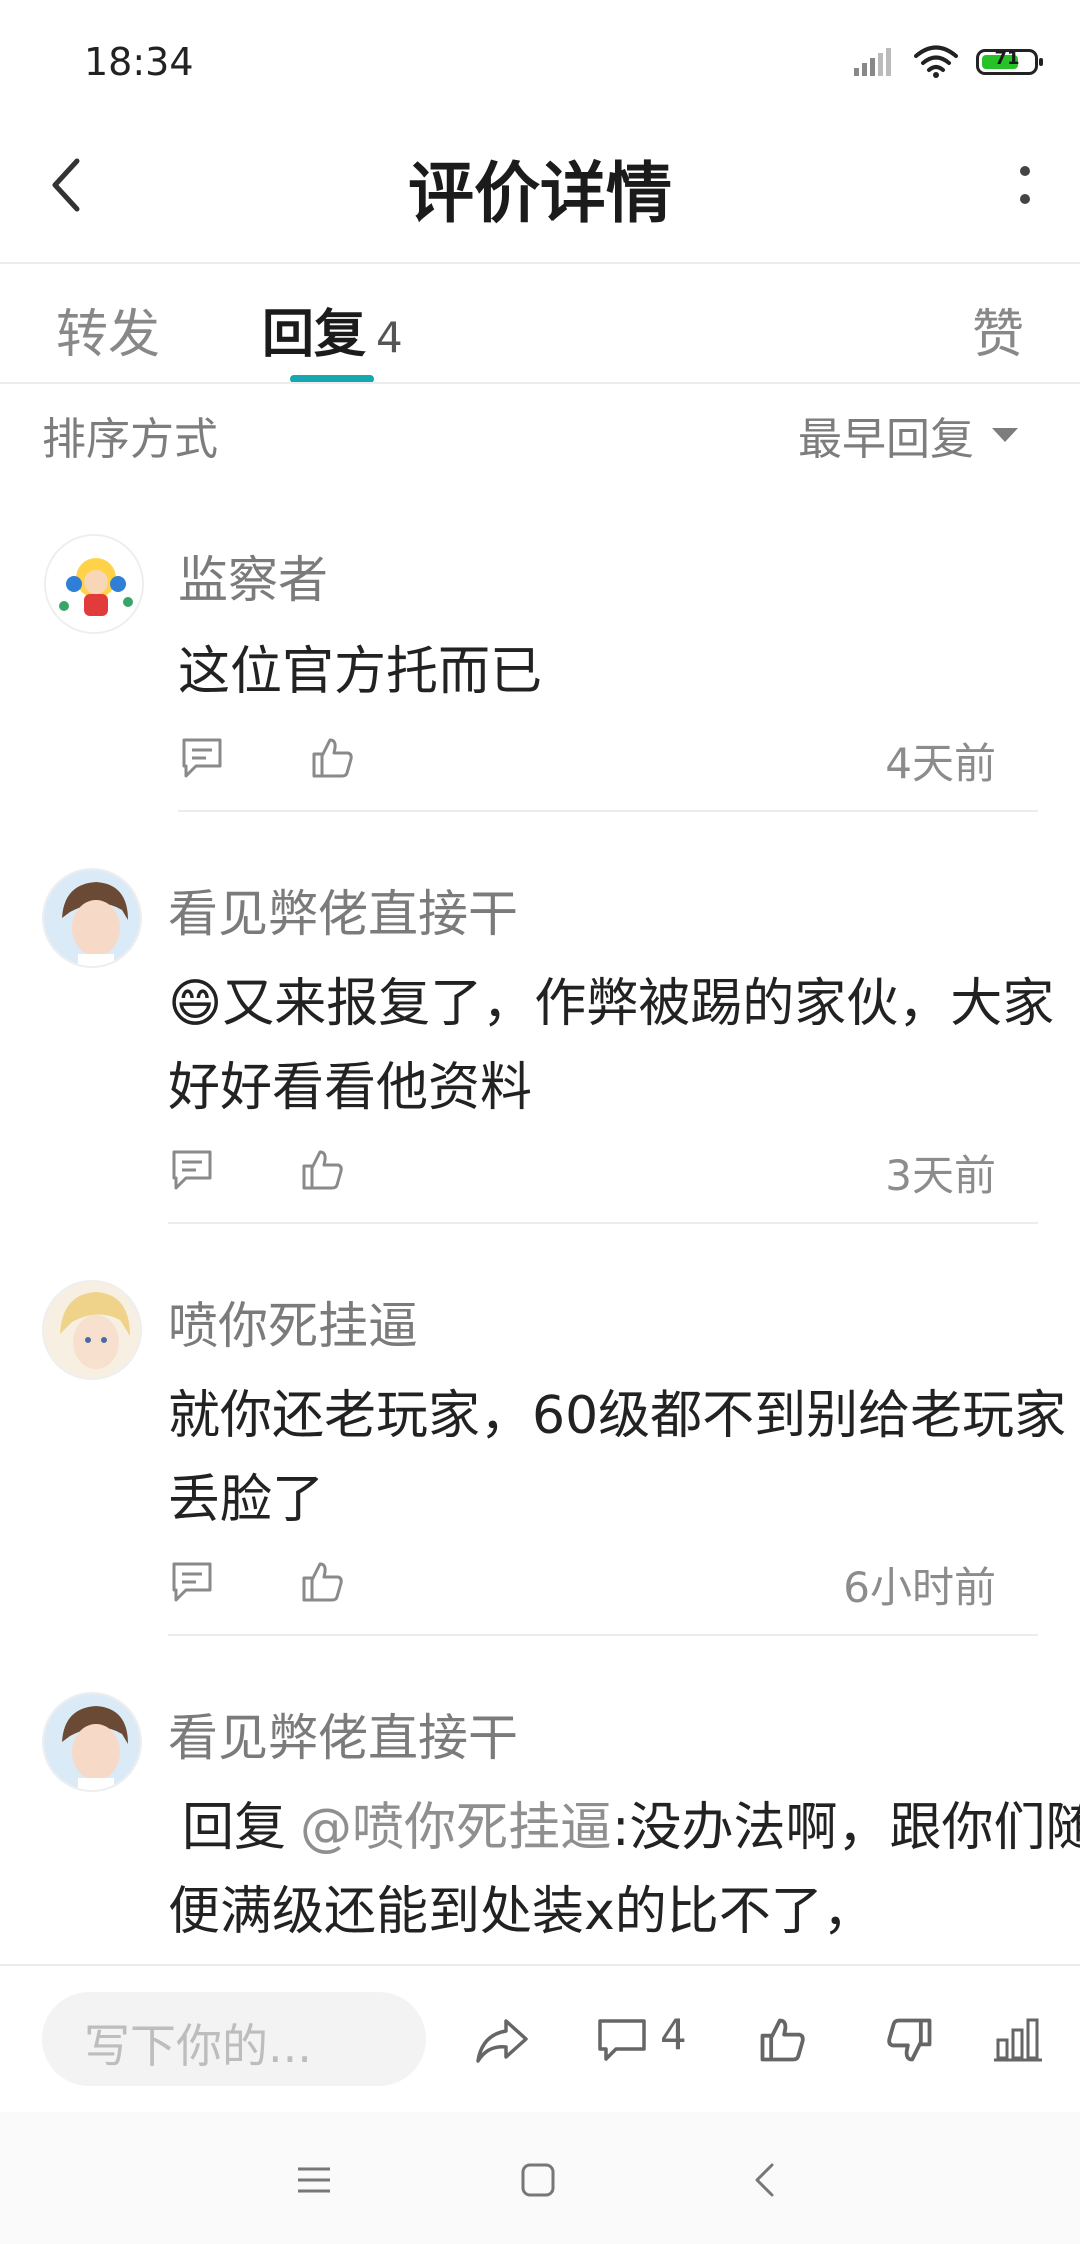 The width and height of the screenshot is (1080, 2244). What do you see at coordinates (139, 62) in the screenshot?
I see `status-time: 18:34` at bounding box center [139, 62].